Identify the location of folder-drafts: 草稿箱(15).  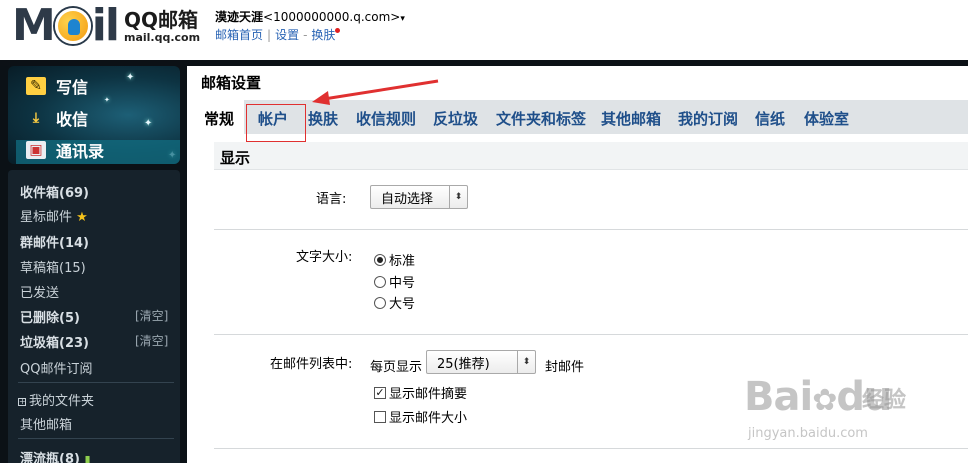
(53, 266).